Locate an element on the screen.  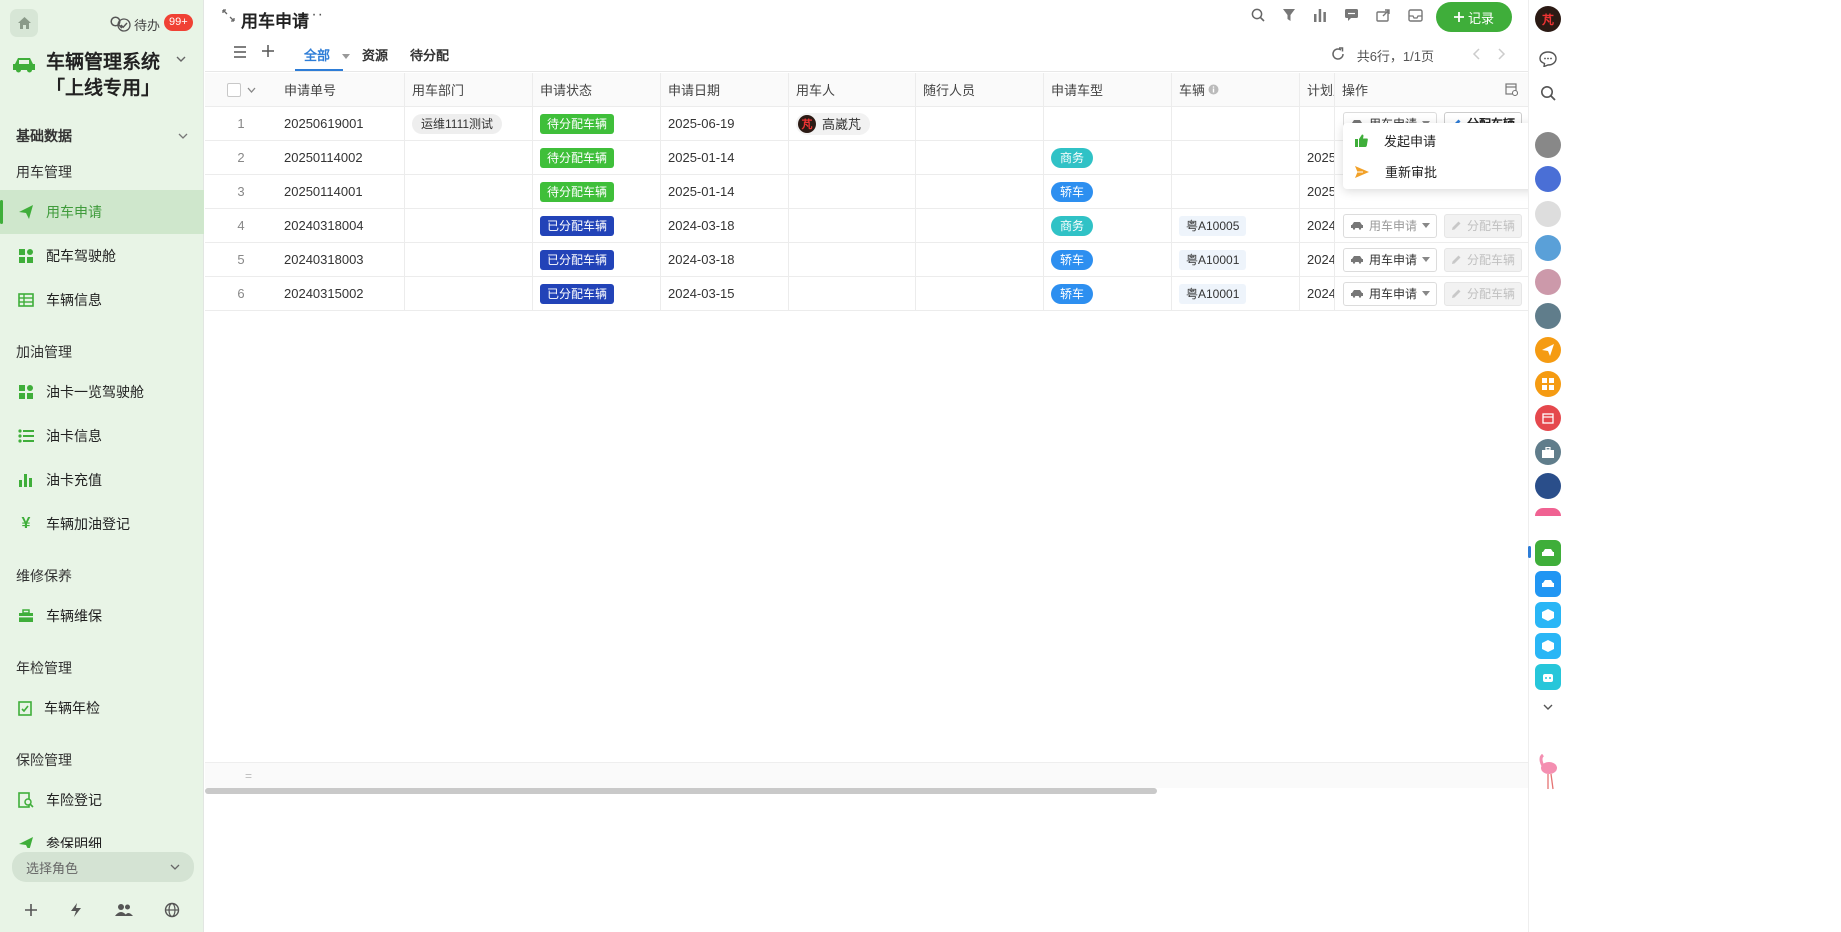
menu-item-submit-application: 发起申请 is located at coordinates (1444, 140).